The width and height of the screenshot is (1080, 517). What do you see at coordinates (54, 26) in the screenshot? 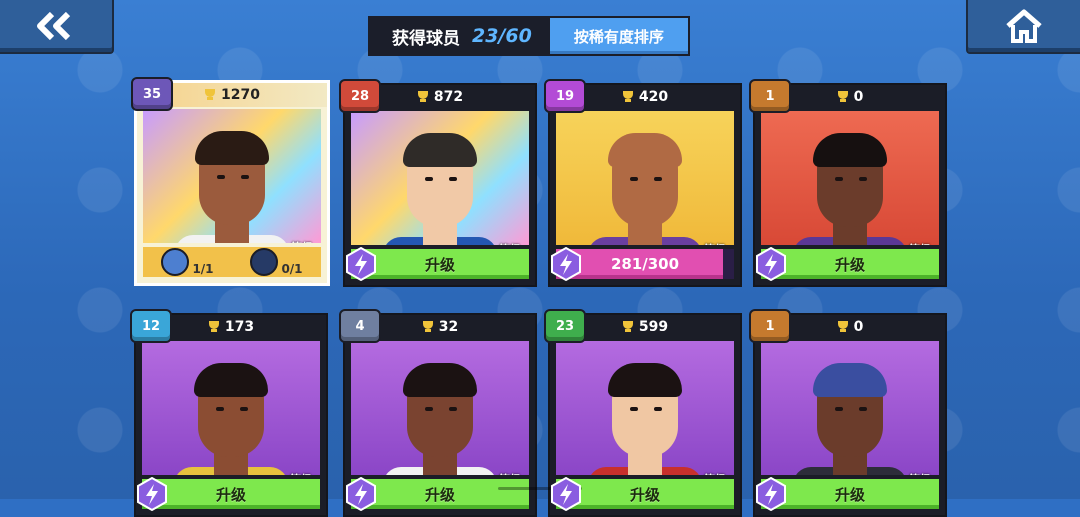
I see `double-chevron-left-icon` at bounding box center [54, 26].